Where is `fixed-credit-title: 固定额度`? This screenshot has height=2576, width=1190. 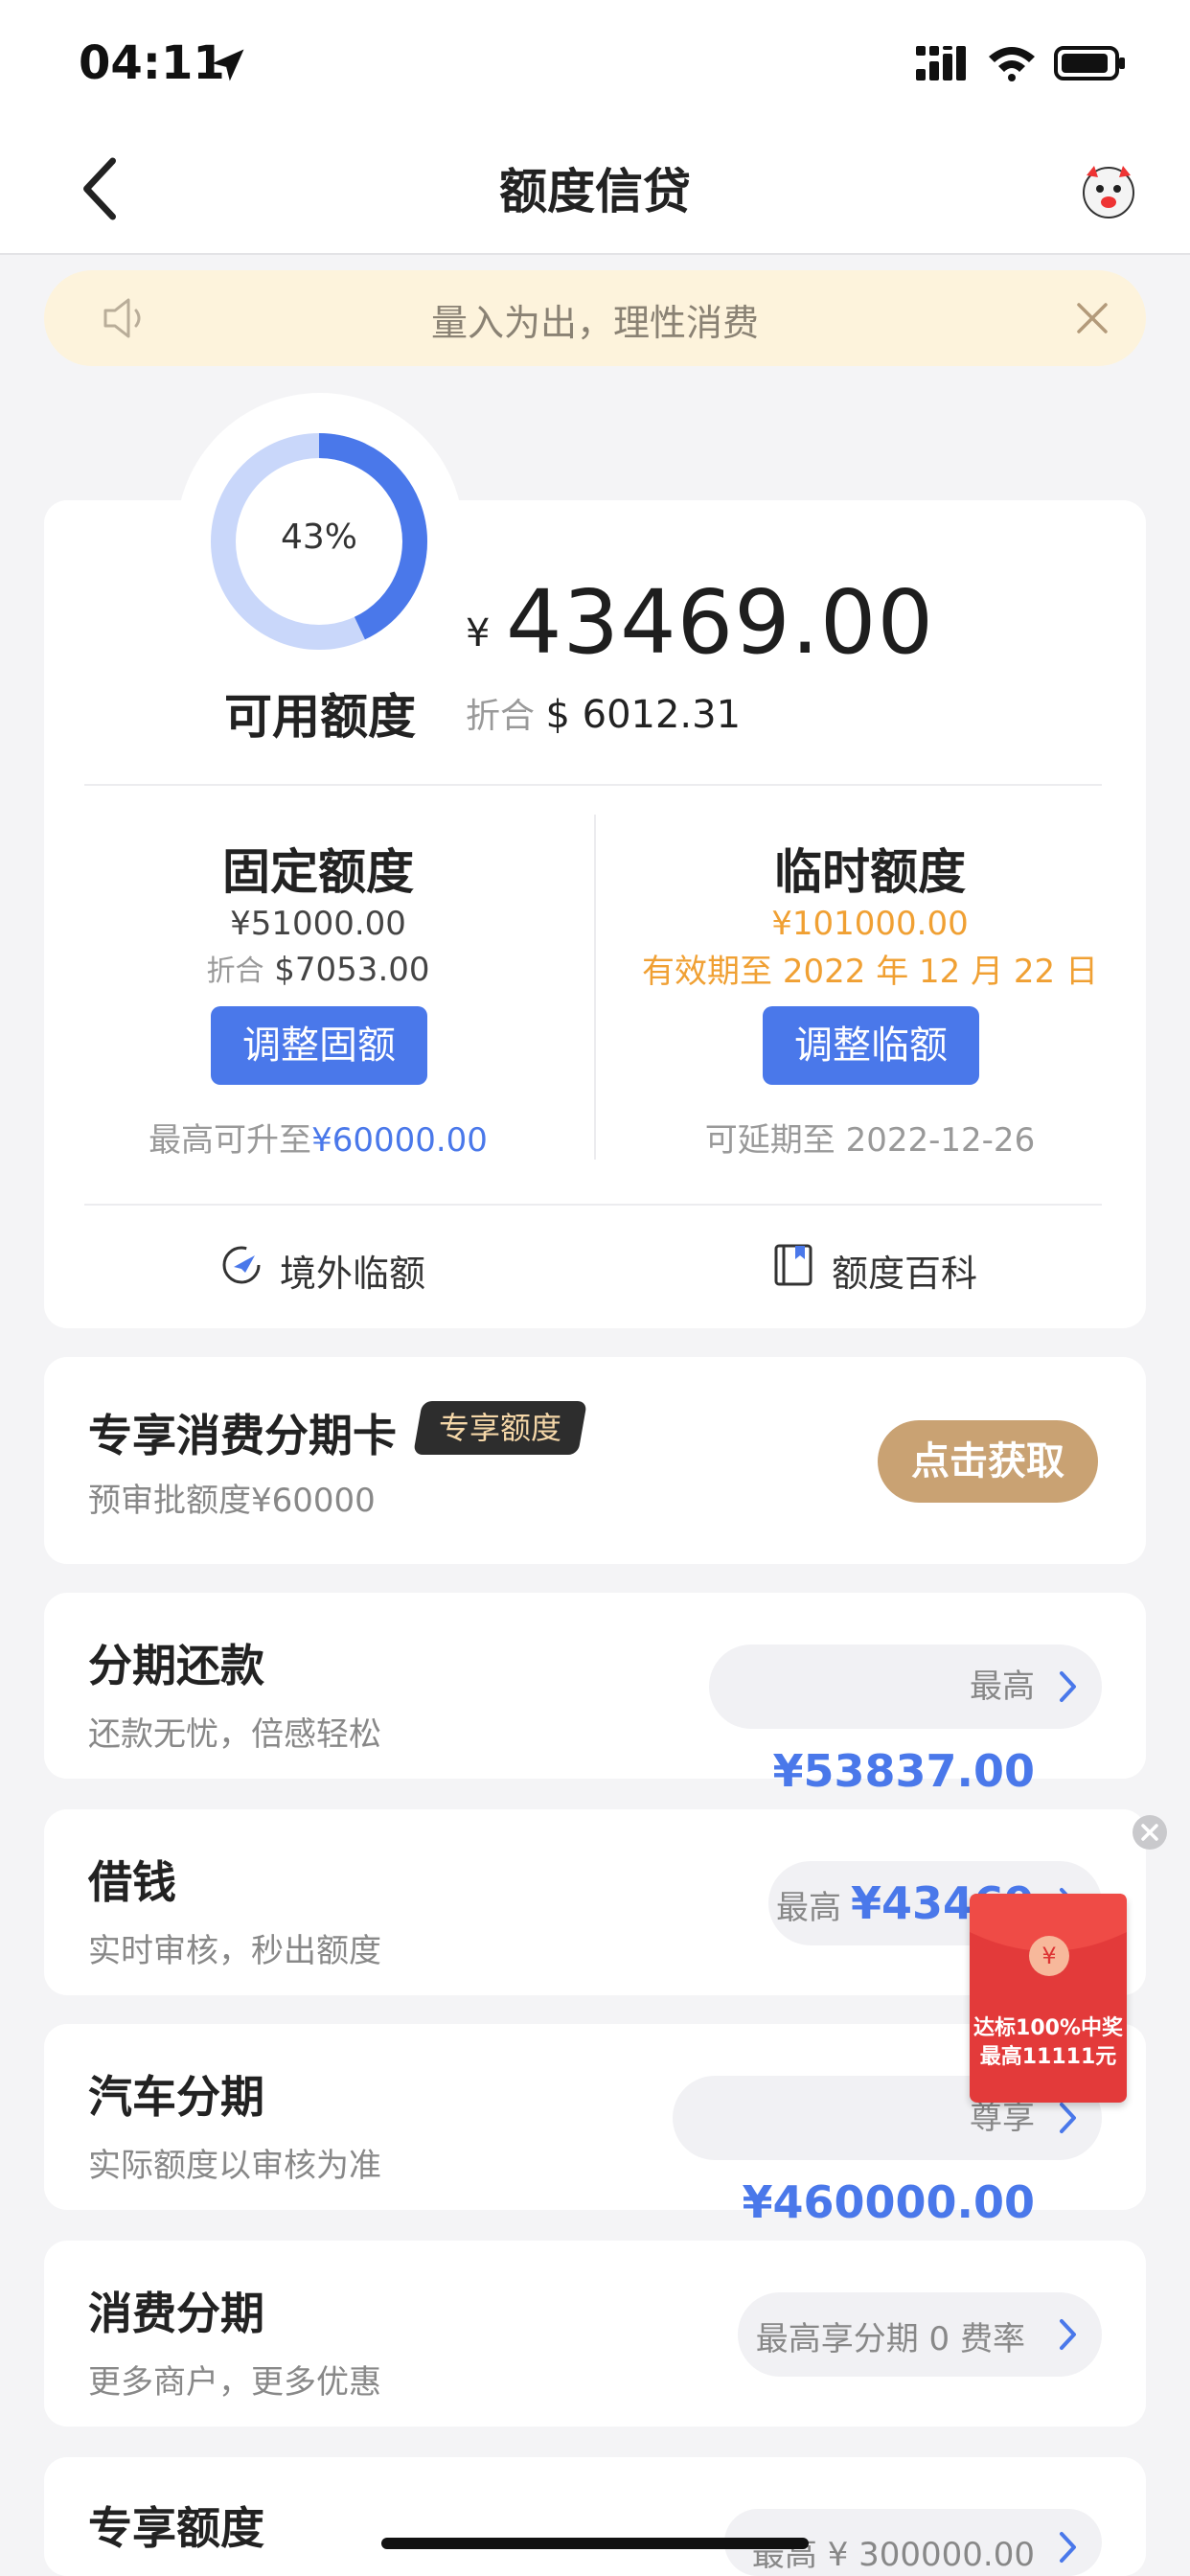 fixed-credit-title: 固定额度 is located at coordinates (318, 872).